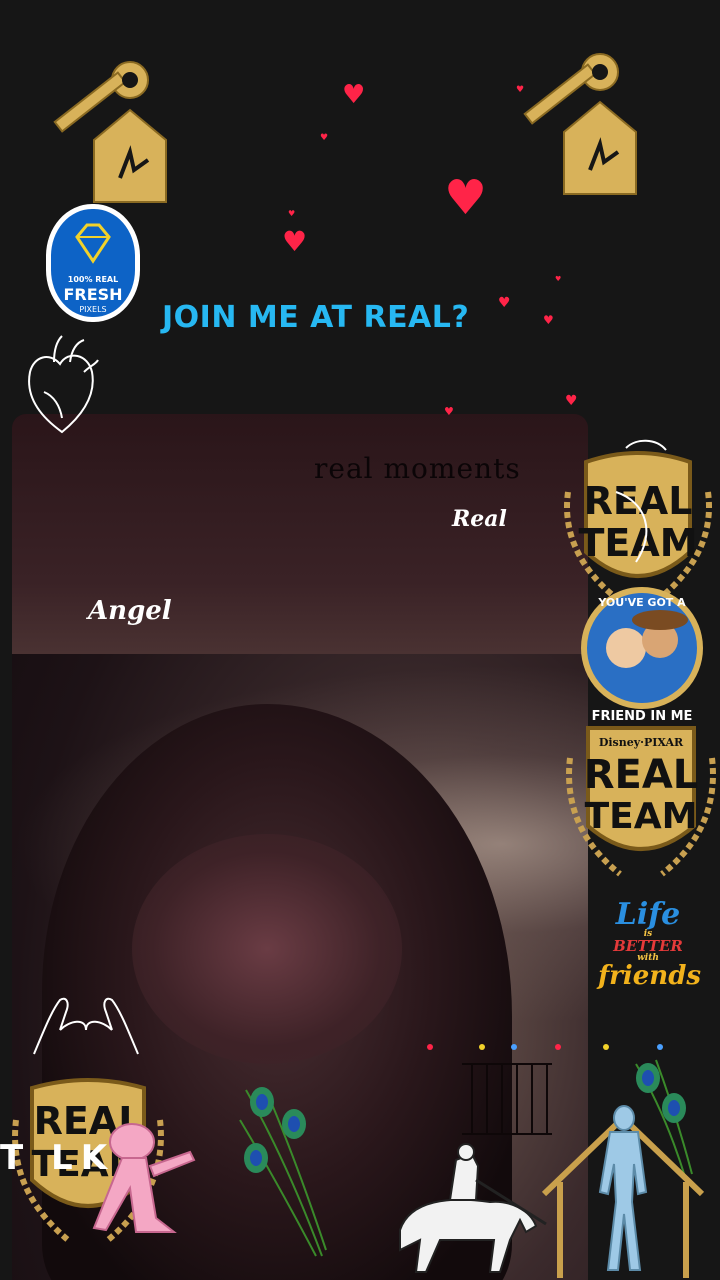 The width and height of the screenshot is (720, 1280). Describe the element at coordinates (417, 468) in the screenshot. I see `moments-text: real moments` at that location.